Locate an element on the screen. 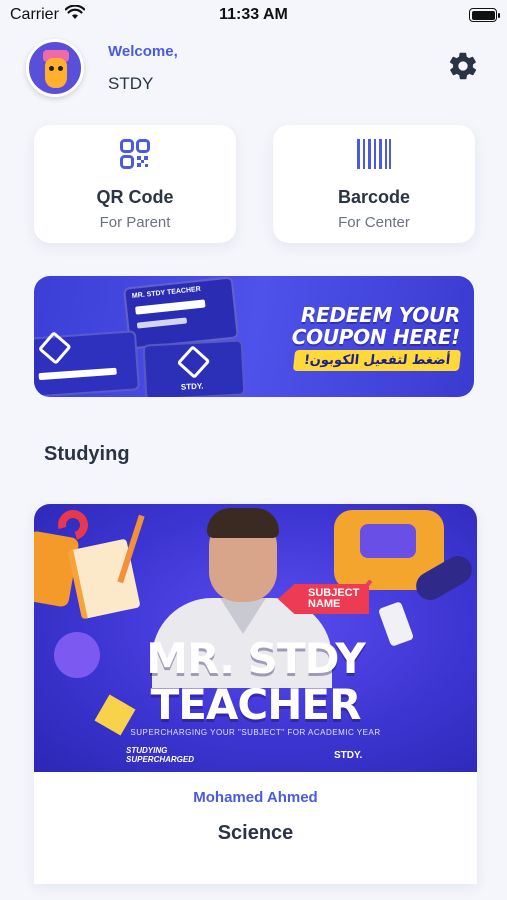  course-headline-line2: TEACHER is located at coordinates (256, 704).